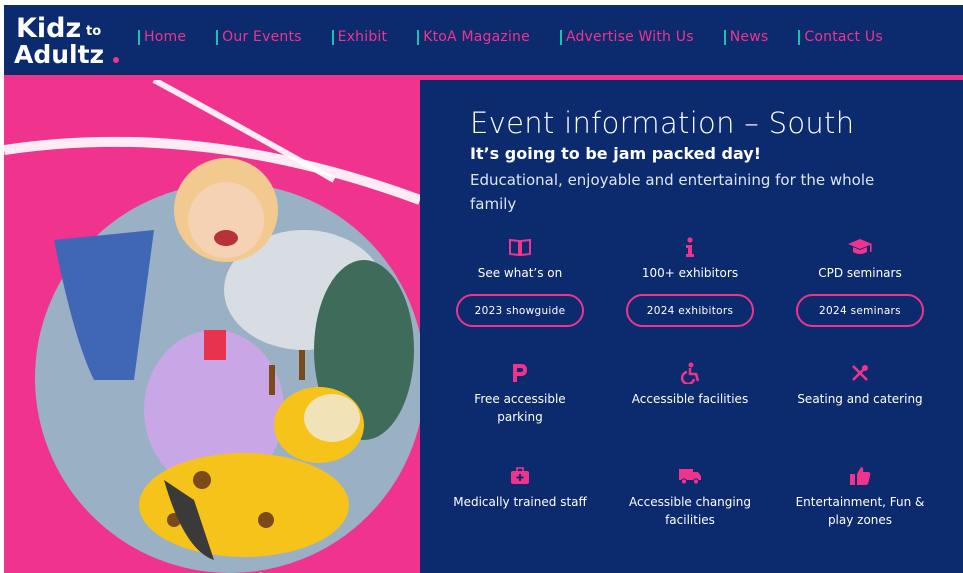 Image resolution: width=963 pixels, height=573 pixels. What do you see at coordinates (690, 496) in the screenshot?
I see `feature-changing: Accessible changing facilities` at bounding box center [690, 496].